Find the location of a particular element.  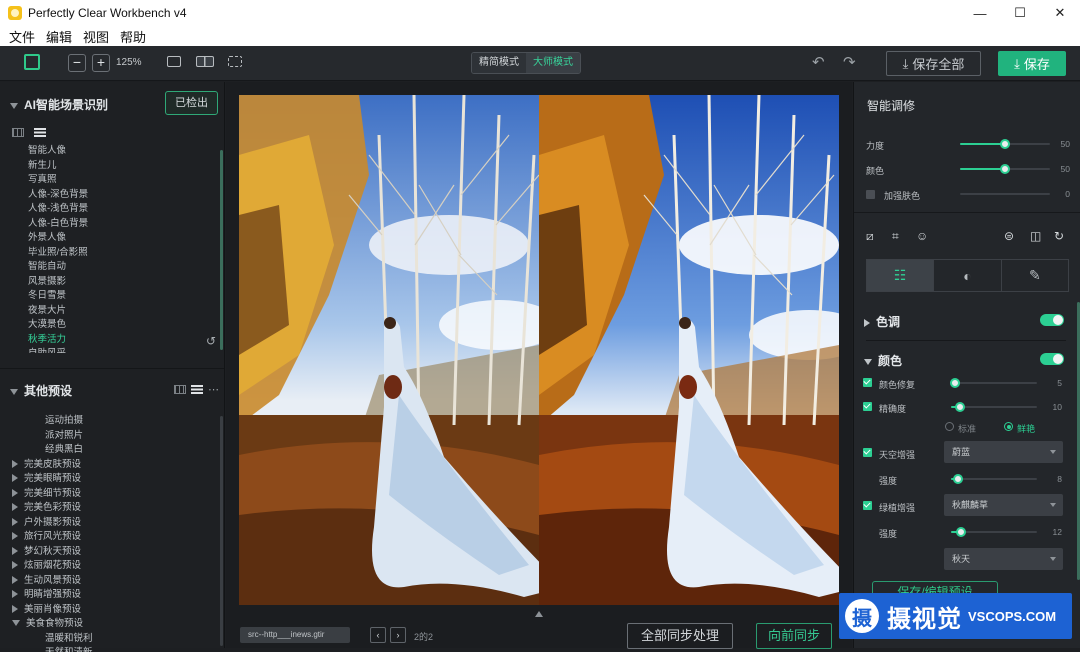

scene-item: 风景摄影 is located at coordinates (58, 282).